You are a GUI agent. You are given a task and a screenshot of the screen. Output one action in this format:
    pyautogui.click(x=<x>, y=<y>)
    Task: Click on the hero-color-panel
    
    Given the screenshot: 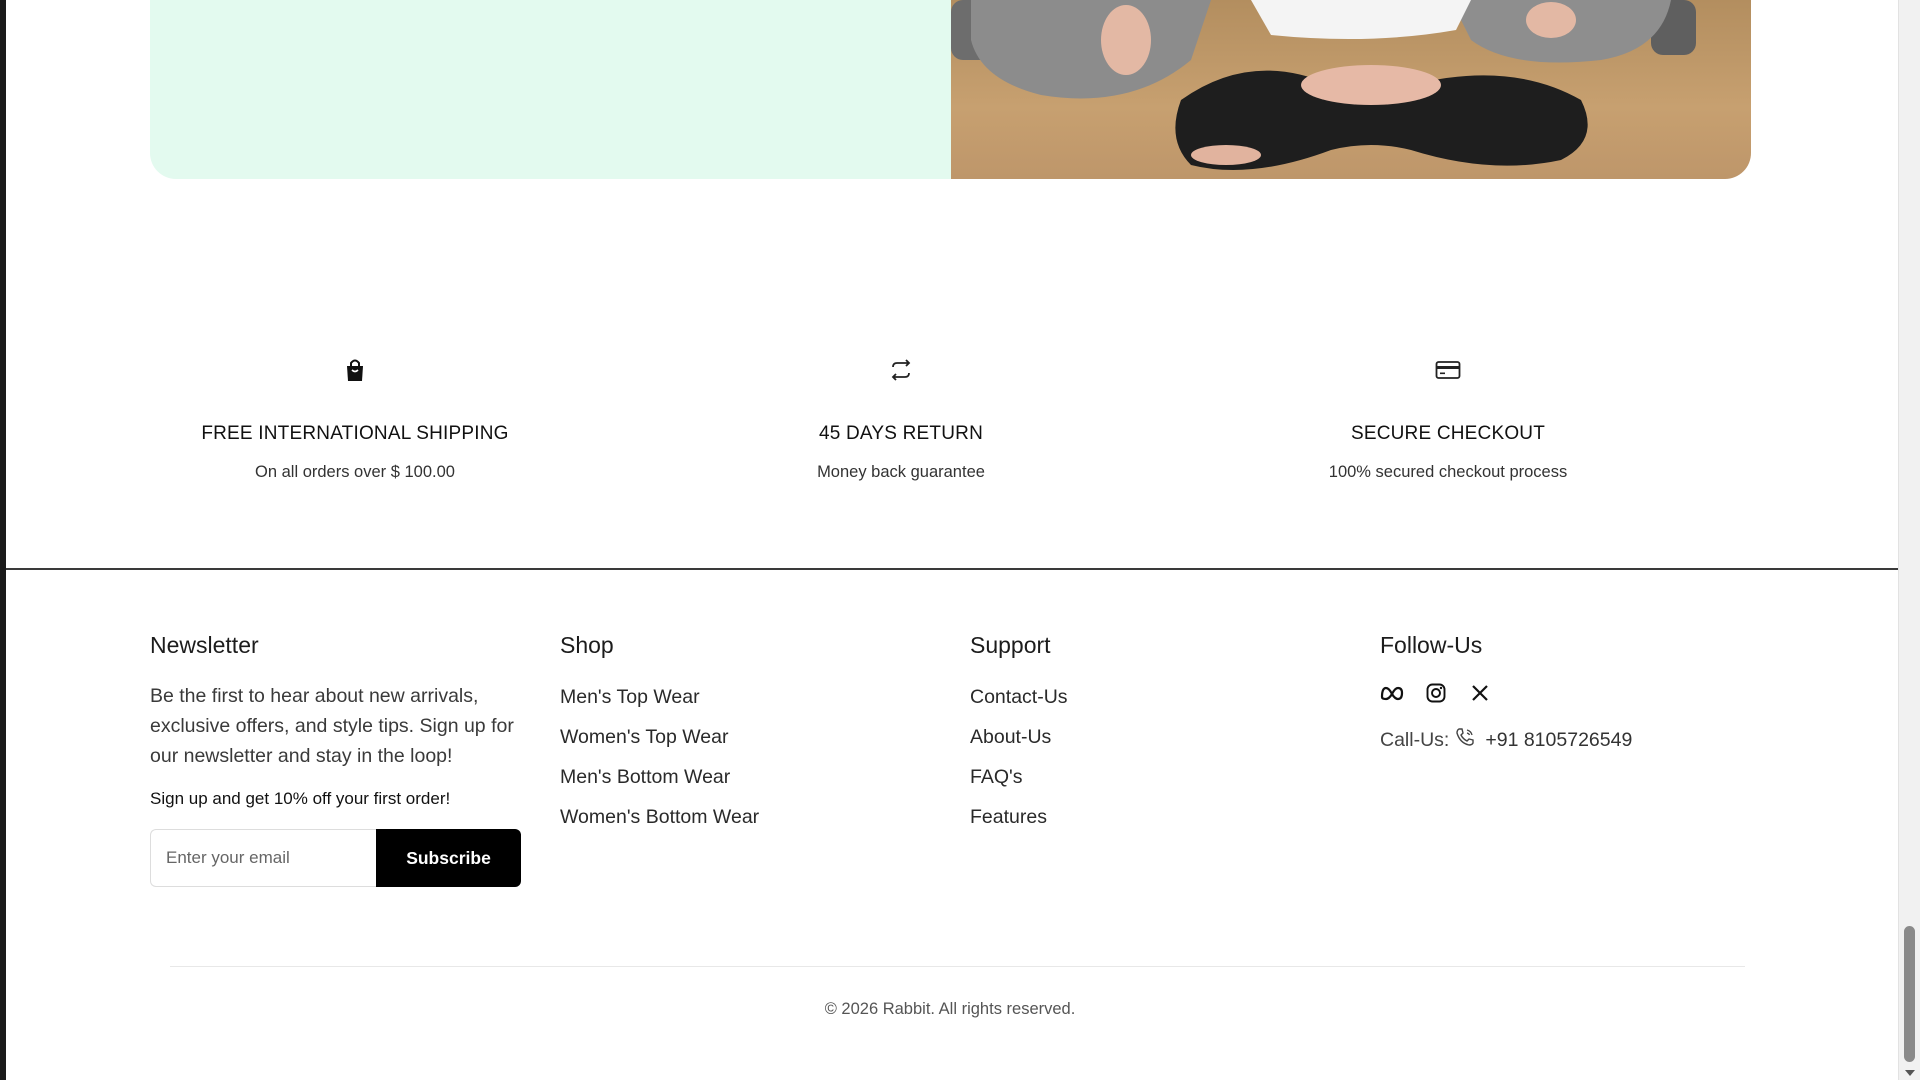 What is the action you would take?
    pyautogui.click(x=550, y=89)
    